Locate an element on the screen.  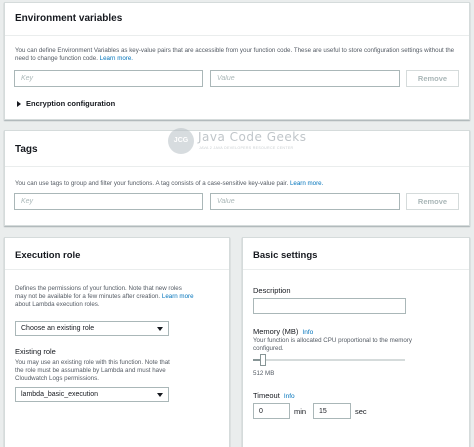
watermark-logo-icon: JCG is located at coordinates (181, 141).